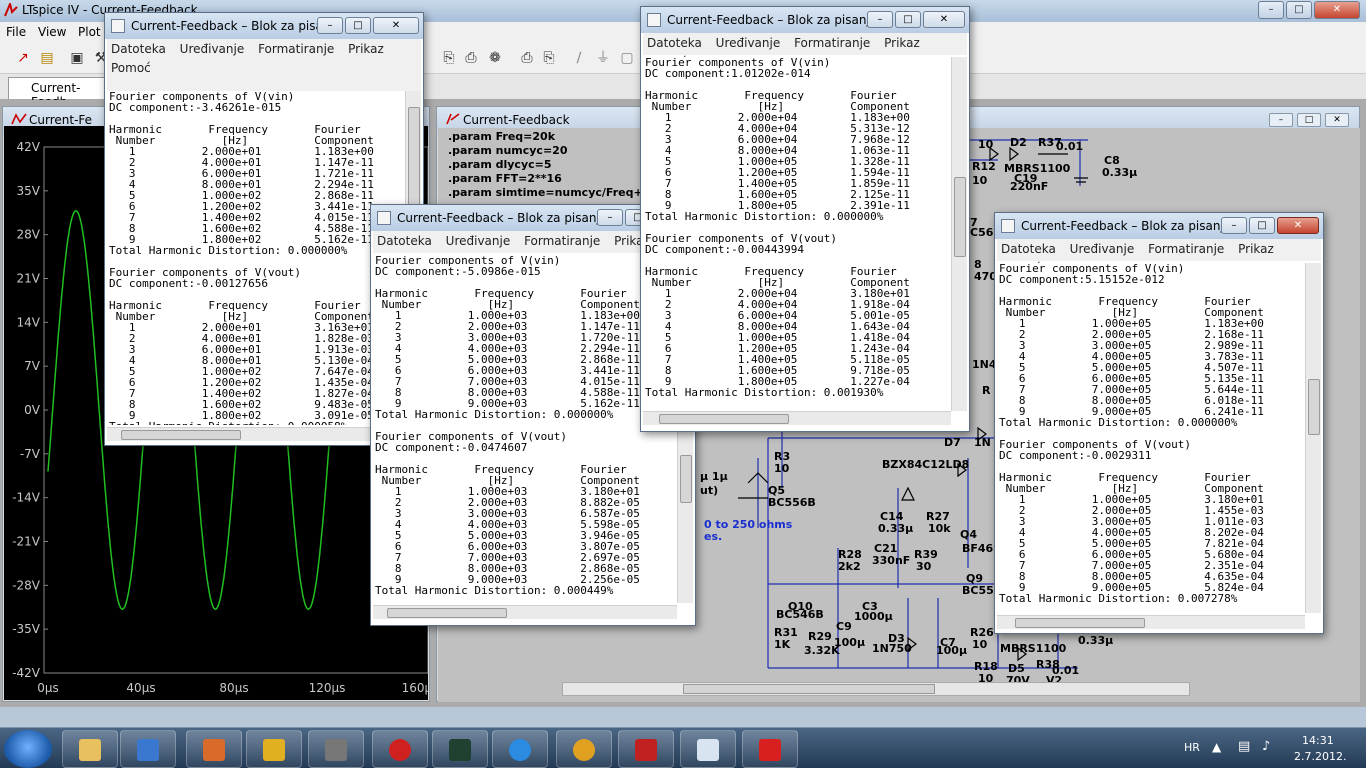  I want to click on taskbar-explorer, so click(90, 749).